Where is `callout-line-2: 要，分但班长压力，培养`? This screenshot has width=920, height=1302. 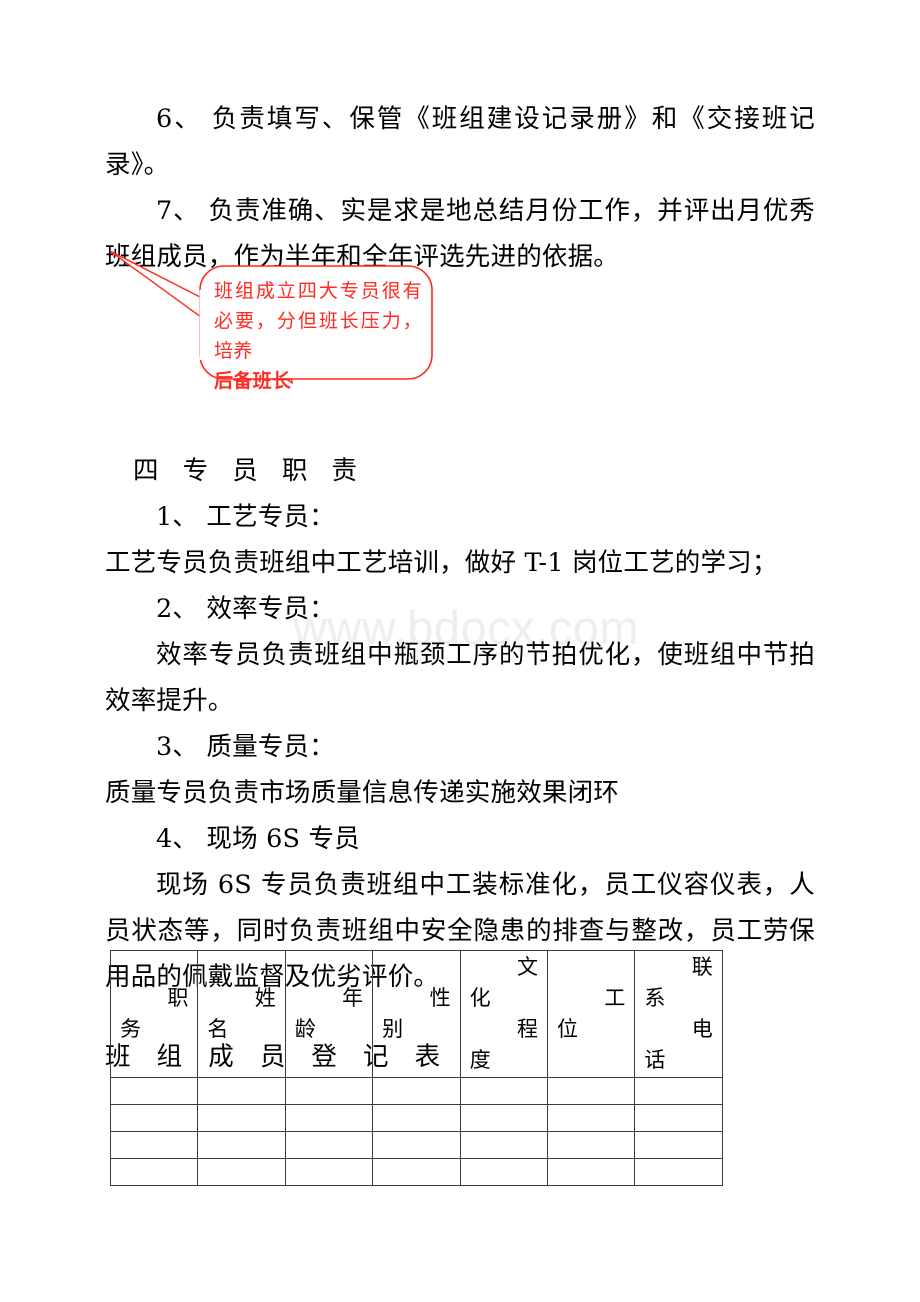 callout-line-2: 要，分但班长压力，培养 is located at coordinates (318, 336).